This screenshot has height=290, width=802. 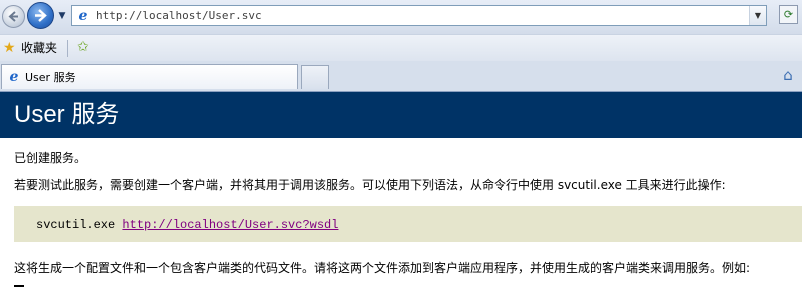 I want to click on back-button, so click(x=13, y=16).